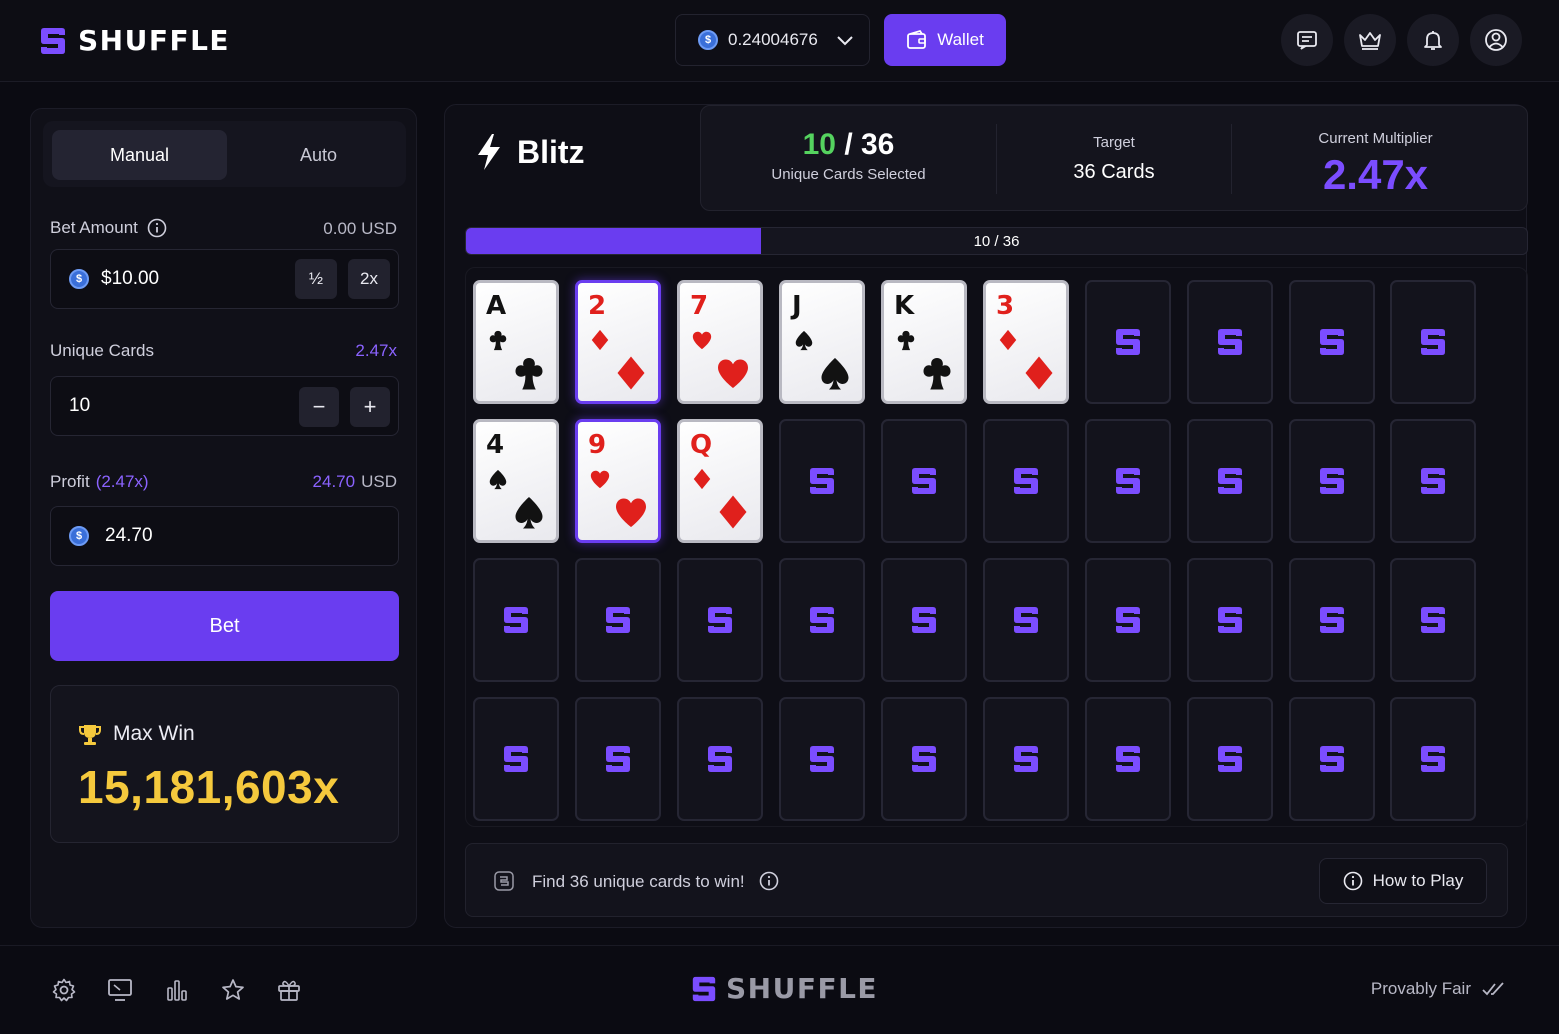 The width and height of the screenshot is (1559, 1034). Describe the element at coordinates (224, 406) in the screenshot. I see `unique-cards-input: 10 − +` at that location.